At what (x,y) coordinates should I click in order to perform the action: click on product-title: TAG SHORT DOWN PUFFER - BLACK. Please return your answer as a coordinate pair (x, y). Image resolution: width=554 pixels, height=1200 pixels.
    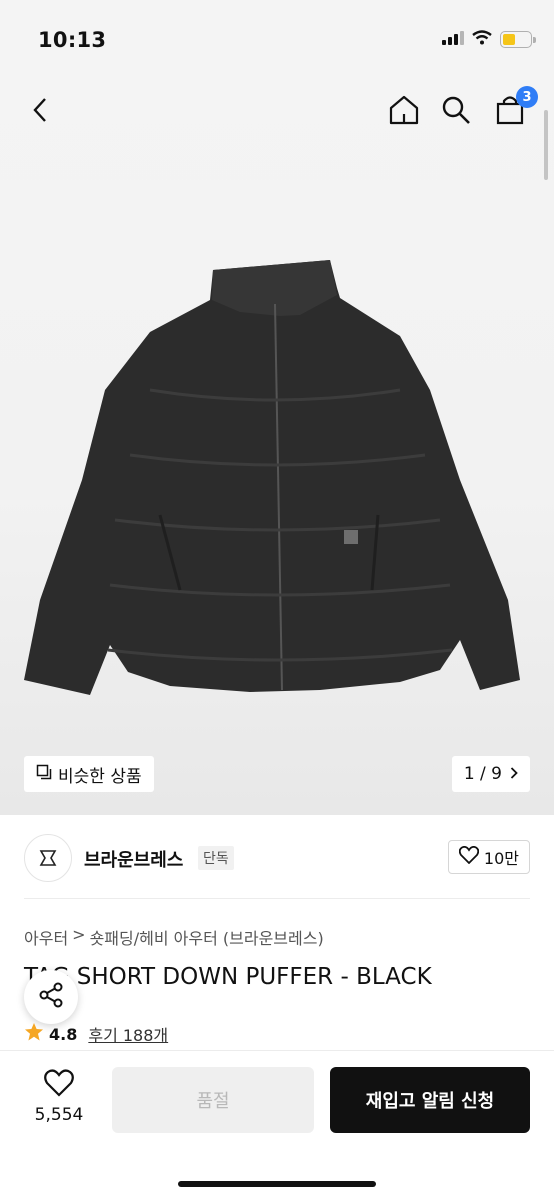
    Looking at the image, I should click on (228, 977).